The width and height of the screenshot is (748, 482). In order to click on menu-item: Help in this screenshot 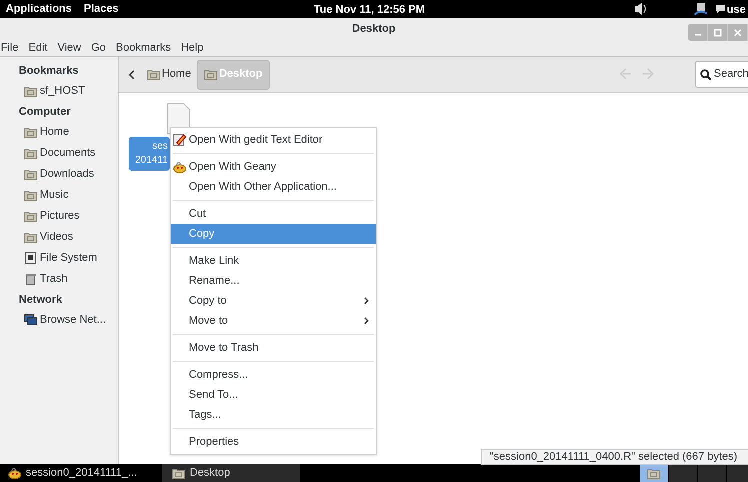, I will do `click(192, 48)`.